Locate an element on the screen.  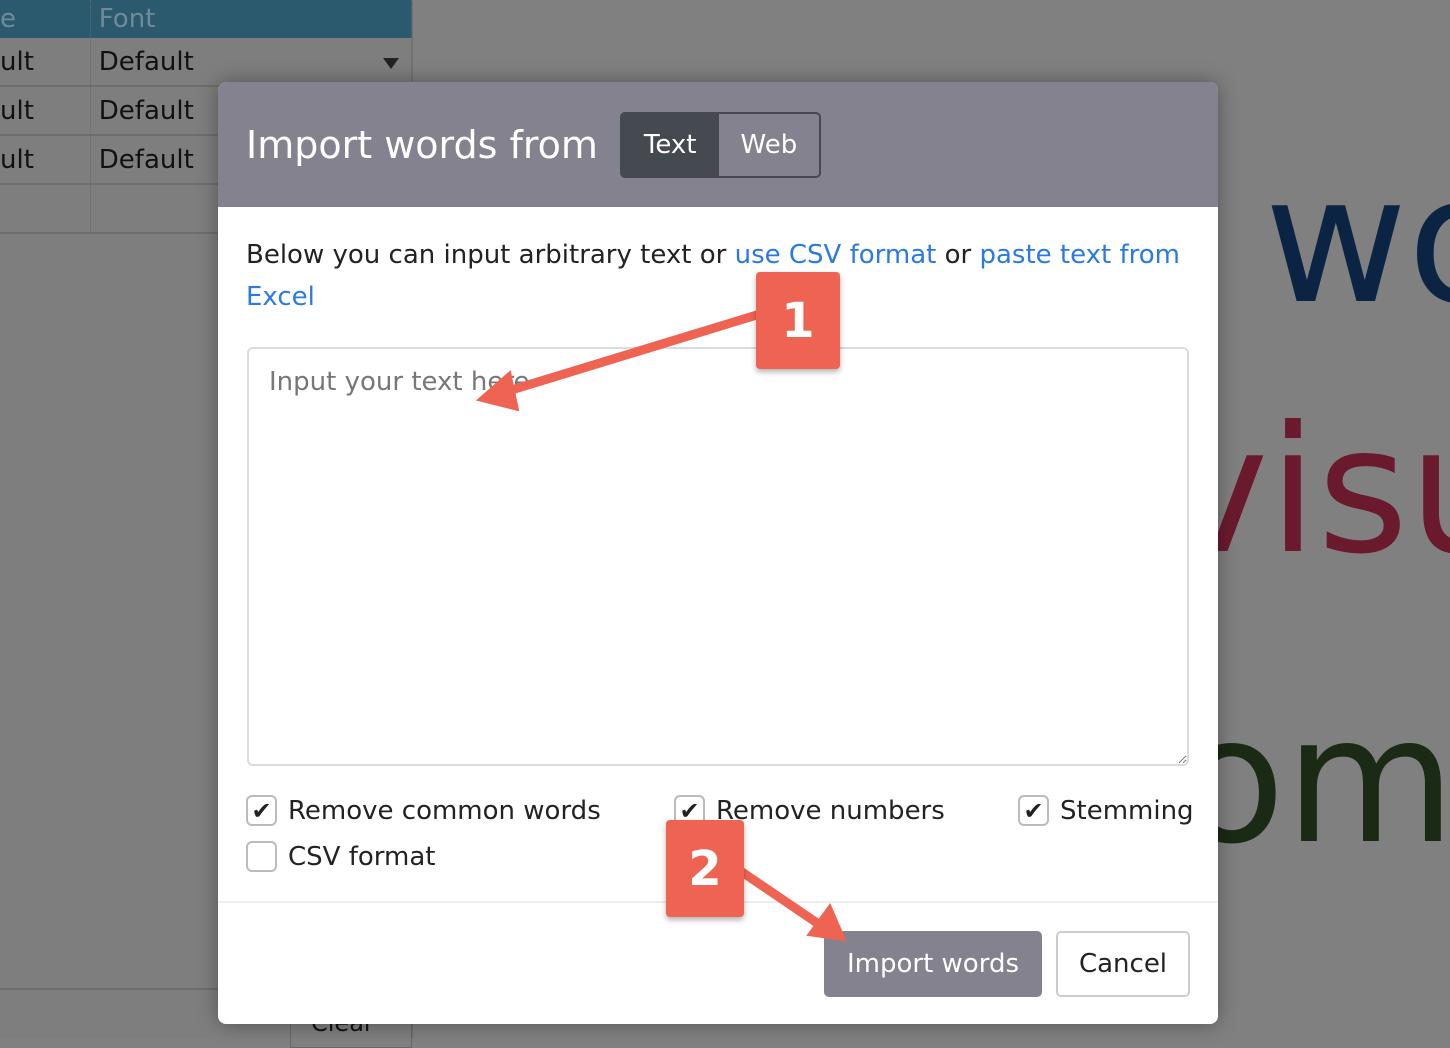
arrow-1-icon is located at coordinates (632, 353).